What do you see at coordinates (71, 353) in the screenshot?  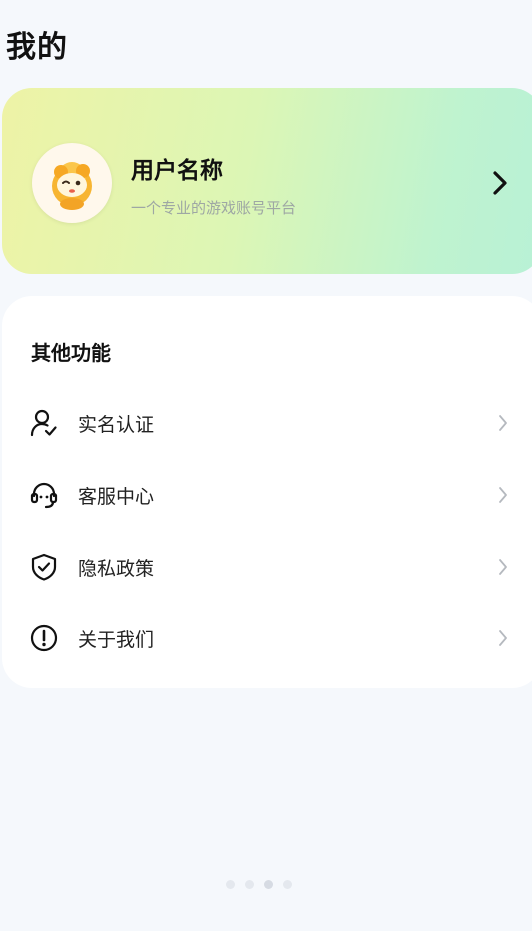 I see `section-title: 其他功能` at bounding box center [71, 353].